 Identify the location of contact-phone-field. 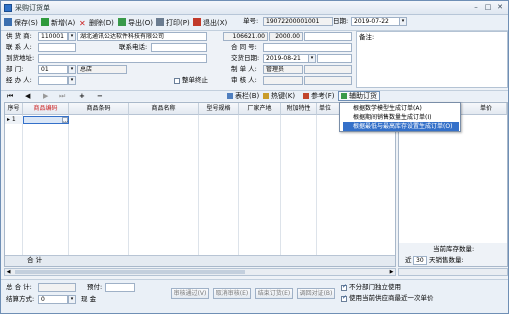
(179, 47).